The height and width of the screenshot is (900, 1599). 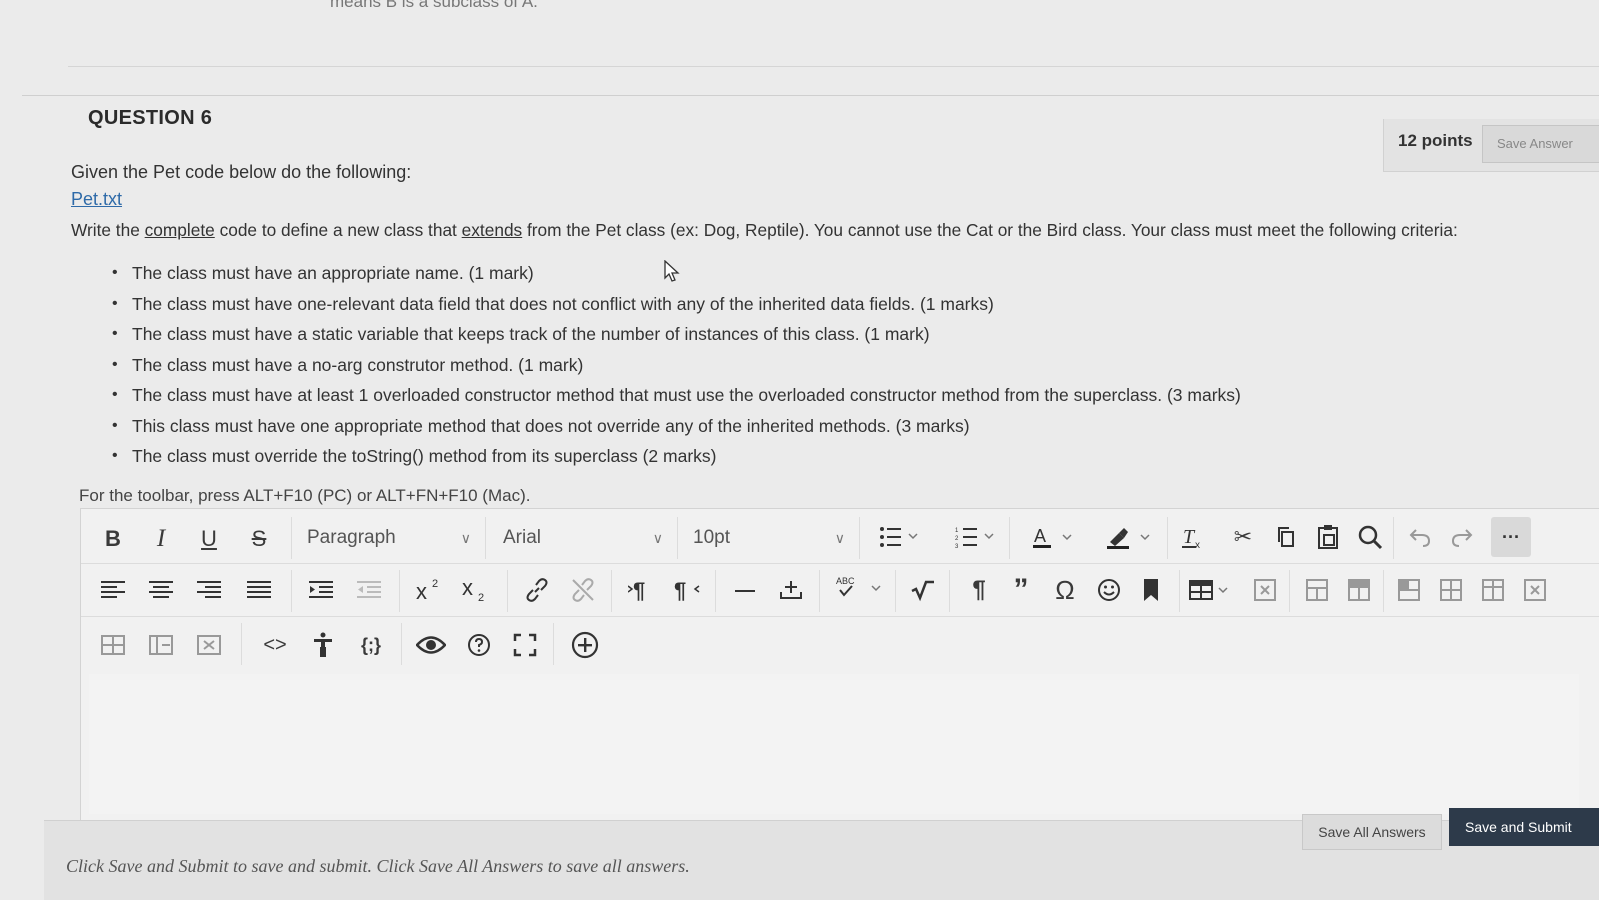 I want to click on insert-row-after-button, so click(x=1359, y=590).